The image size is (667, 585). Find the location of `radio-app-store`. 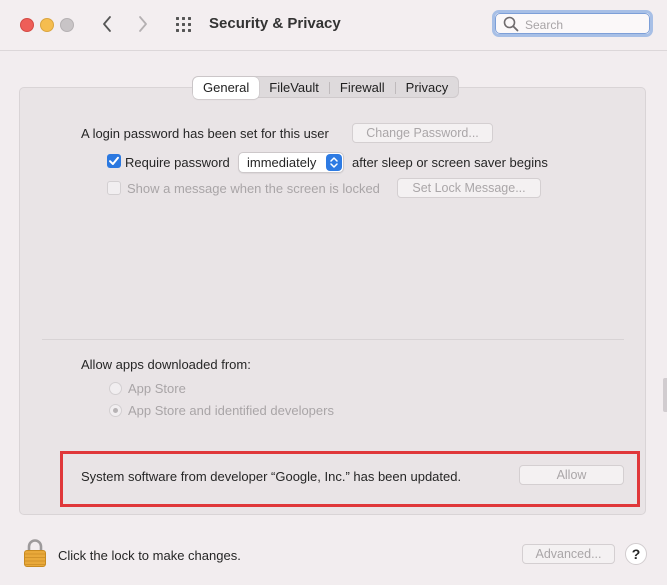

radio-app-store is located at coordinates (115, 388).